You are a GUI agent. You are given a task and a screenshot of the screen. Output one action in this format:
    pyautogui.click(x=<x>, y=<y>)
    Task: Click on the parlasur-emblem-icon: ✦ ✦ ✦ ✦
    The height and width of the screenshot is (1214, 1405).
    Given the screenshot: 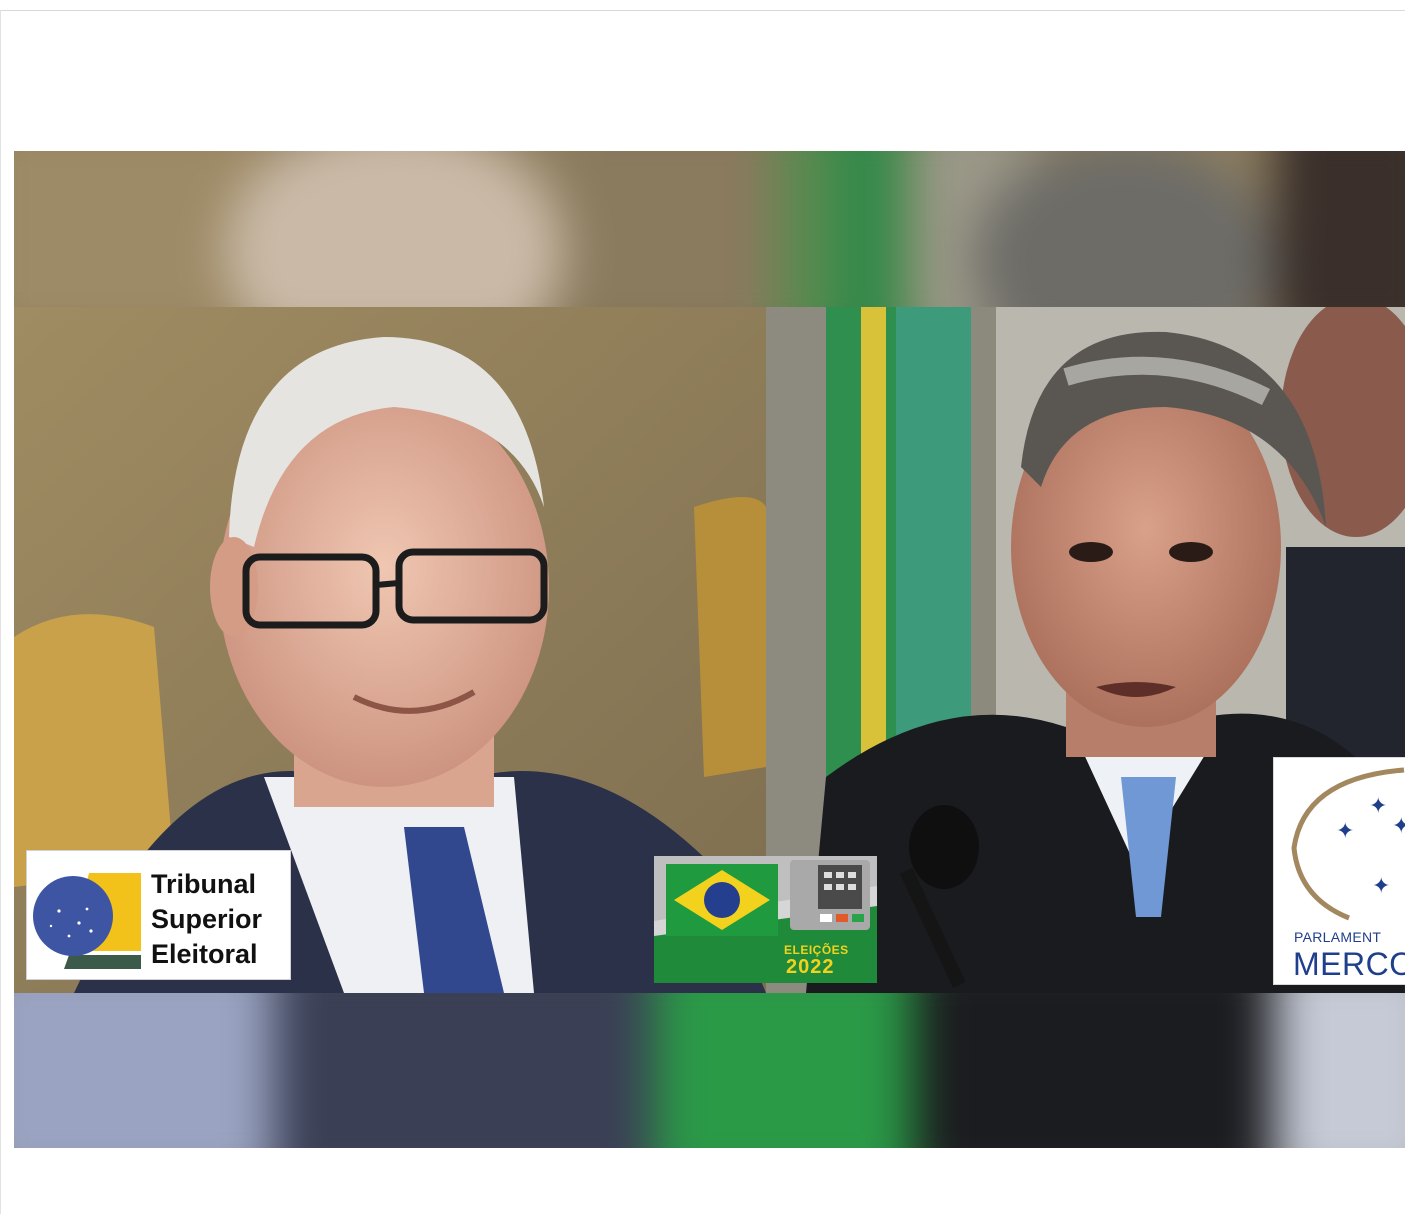 What is the action you would take?
    pyautogui.click(x=1348, y=844)
    